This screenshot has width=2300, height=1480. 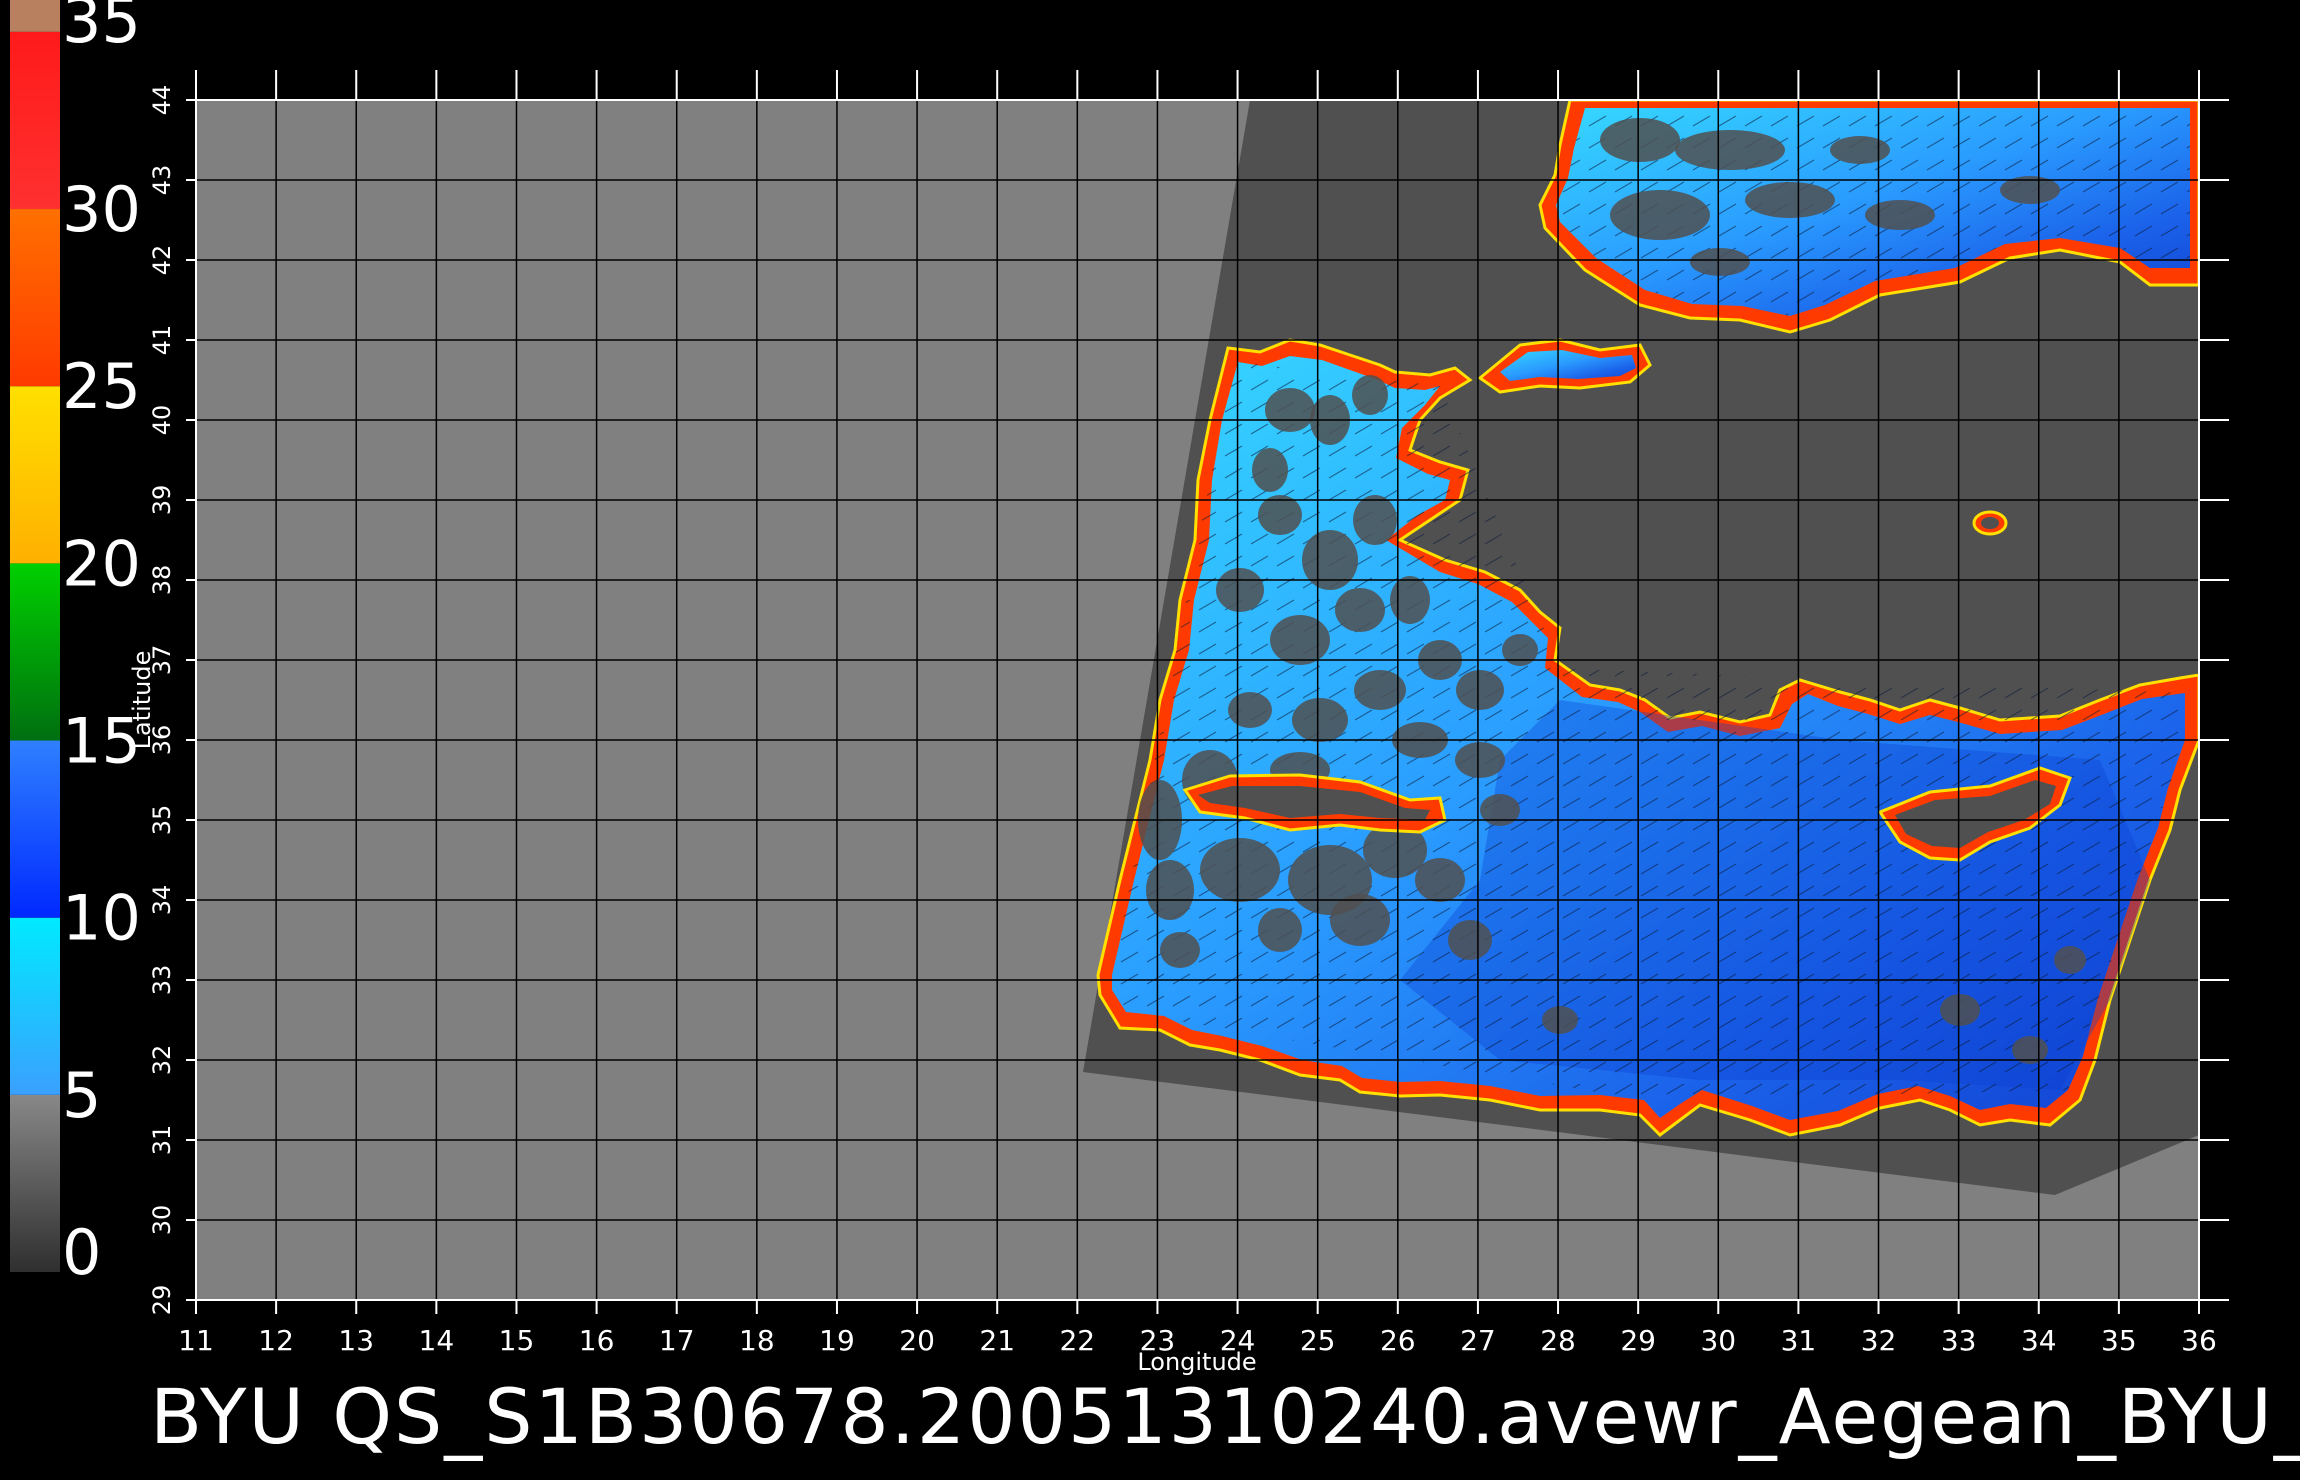 I want to click on lon-tick-label: 22, so click(x=1077, y=1340).